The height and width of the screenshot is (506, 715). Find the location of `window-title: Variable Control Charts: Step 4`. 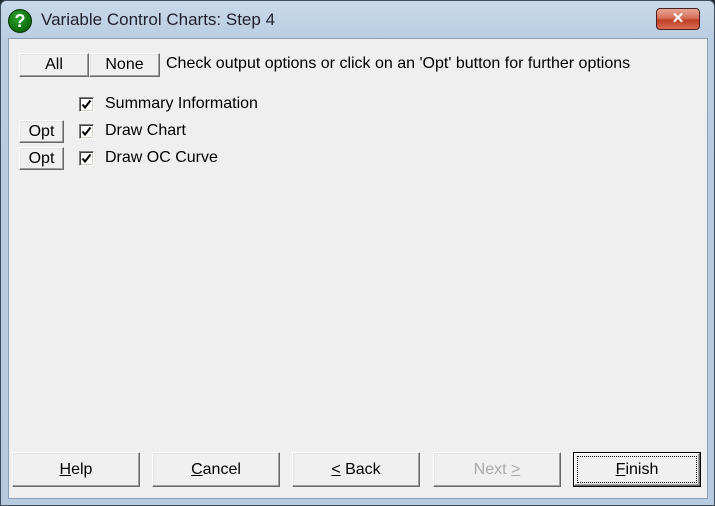

window-title: Variable Control Charts: Step 4 is located at coordinates (158, 19).